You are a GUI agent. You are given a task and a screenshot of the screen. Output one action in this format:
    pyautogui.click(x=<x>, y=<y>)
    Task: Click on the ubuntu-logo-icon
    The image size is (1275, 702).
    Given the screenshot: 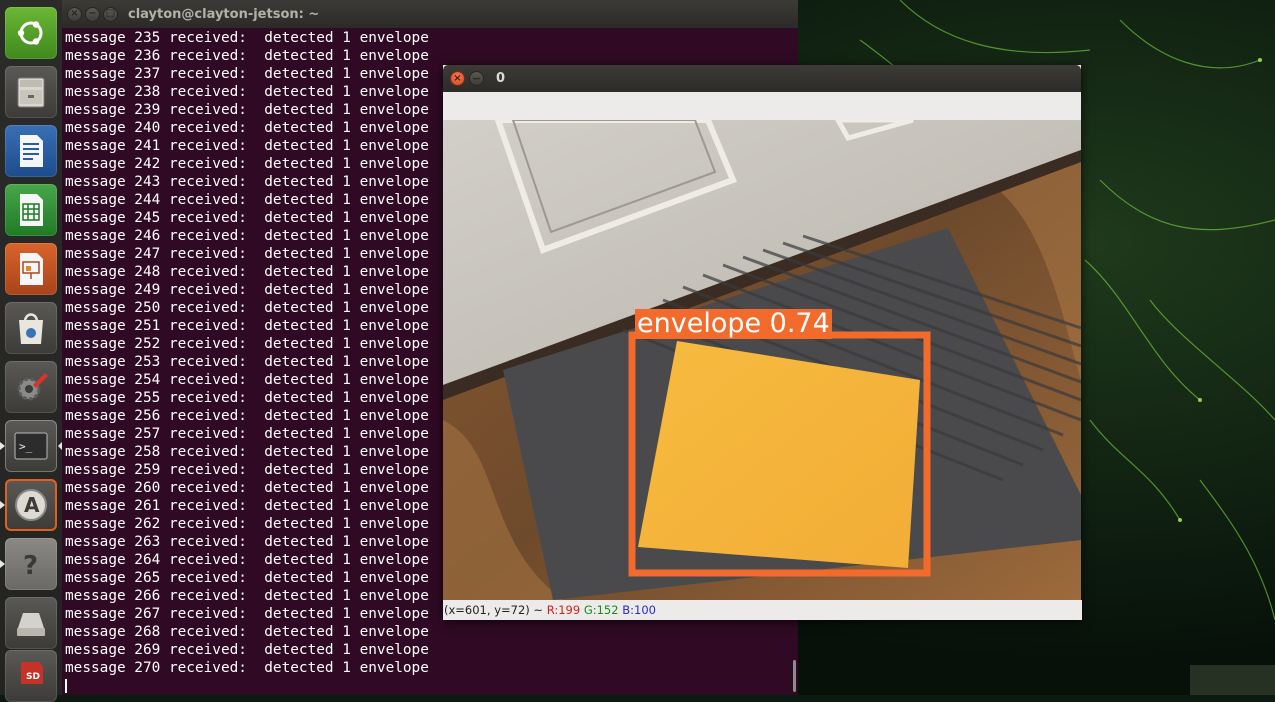 What is the action you would take?
    pyautogui.click(x=30, y=33)
    